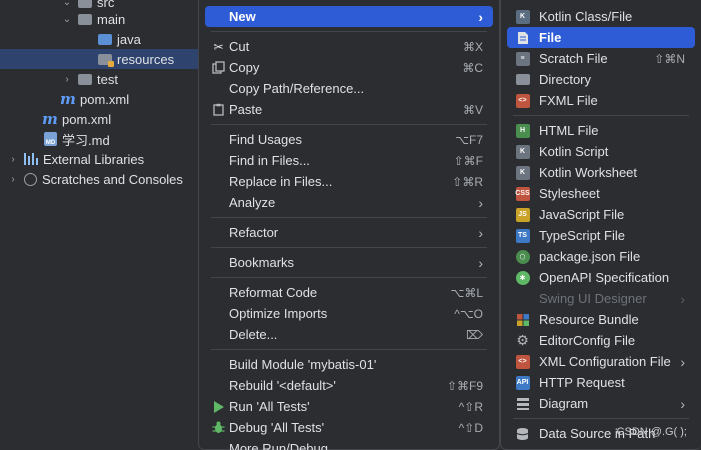 This screenshot has height=450, width=701. I want to click on menu-item-optimize-imports: Optimize Imports ^⌥O, so click(349, 313).